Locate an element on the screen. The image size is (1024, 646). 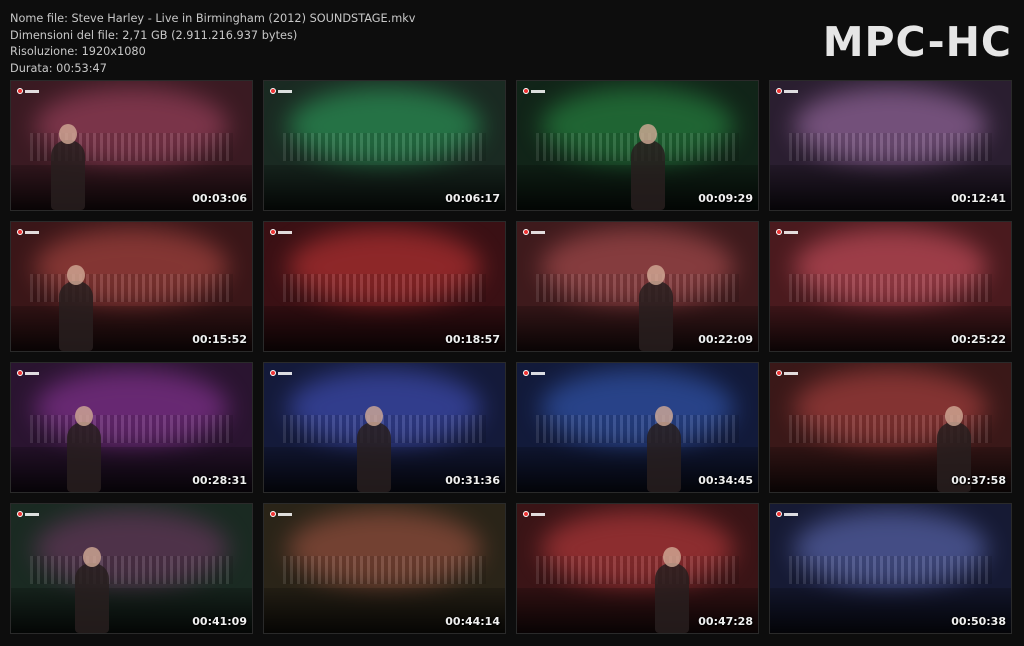
video-thumbnail: 00:03:06 is located at coordinates (131, 145).